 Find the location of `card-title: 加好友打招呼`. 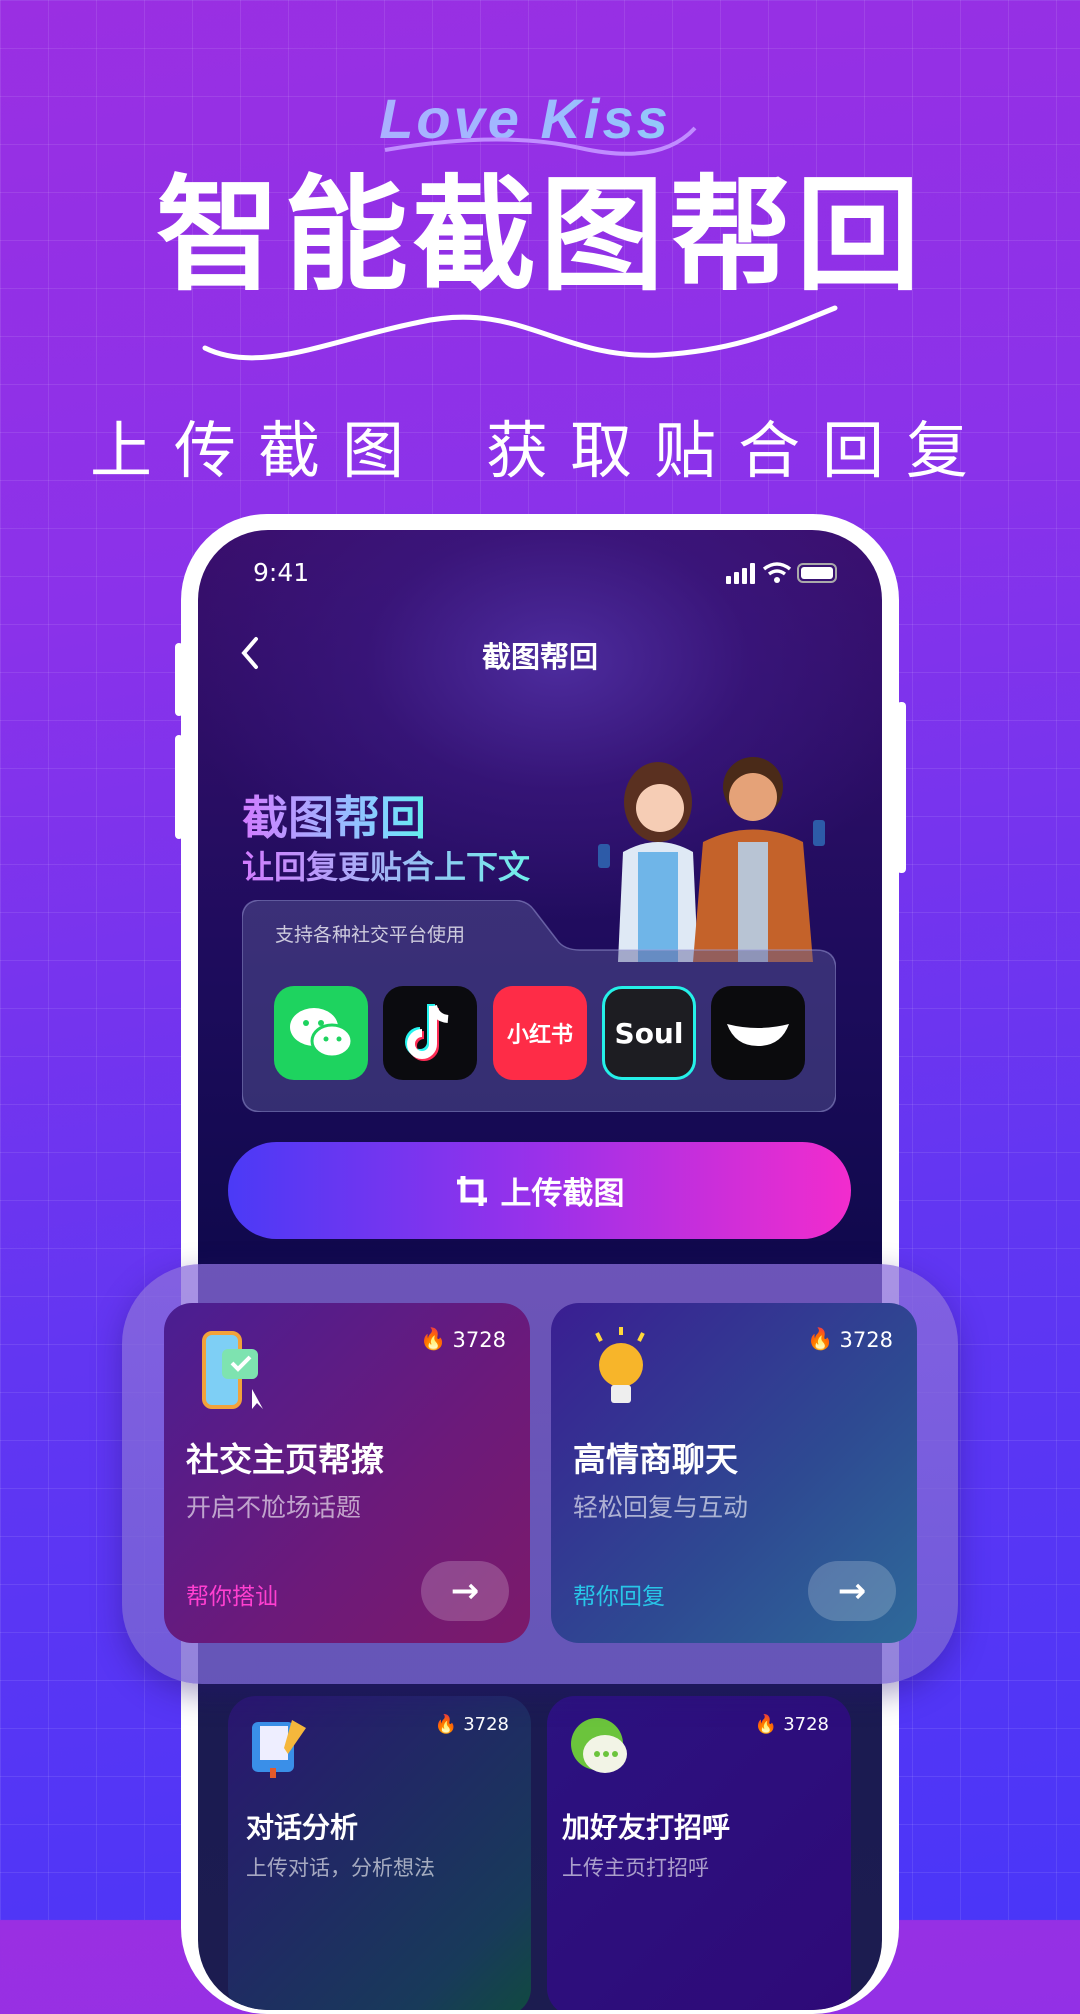

card-title: 加好友打招呼 is located at coordinates (646, 1827).